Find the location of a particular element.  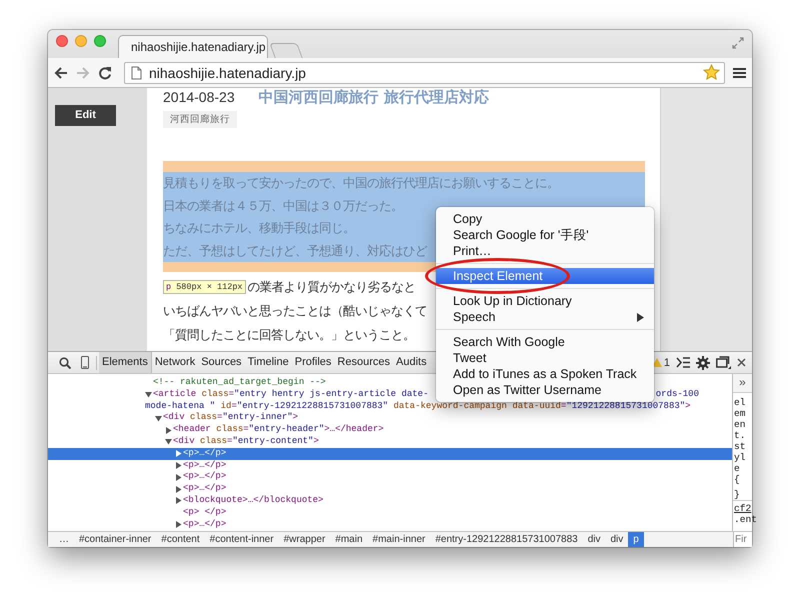

style-rule: element.style { is located at coordinates (740, 440).